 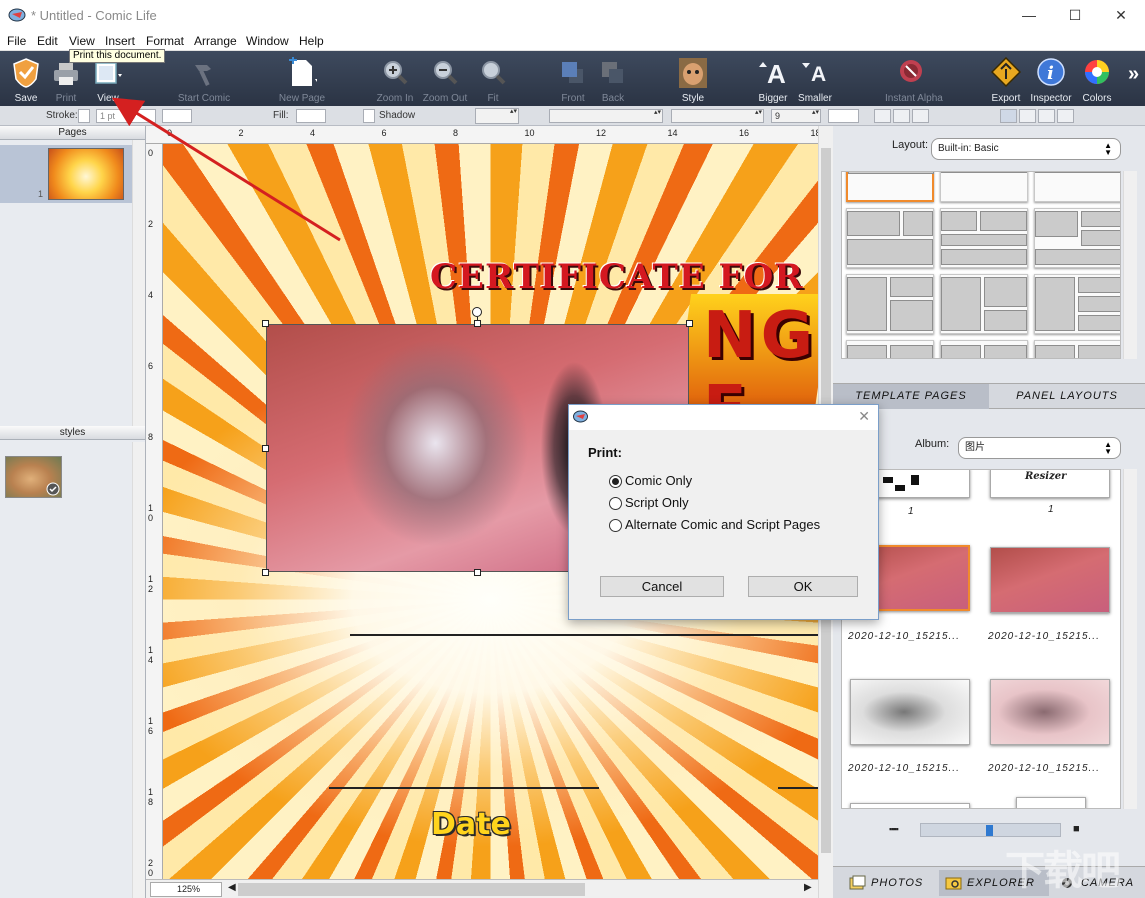 I want to click on photo-thumb-grayscale, so click(x=910, y=712).